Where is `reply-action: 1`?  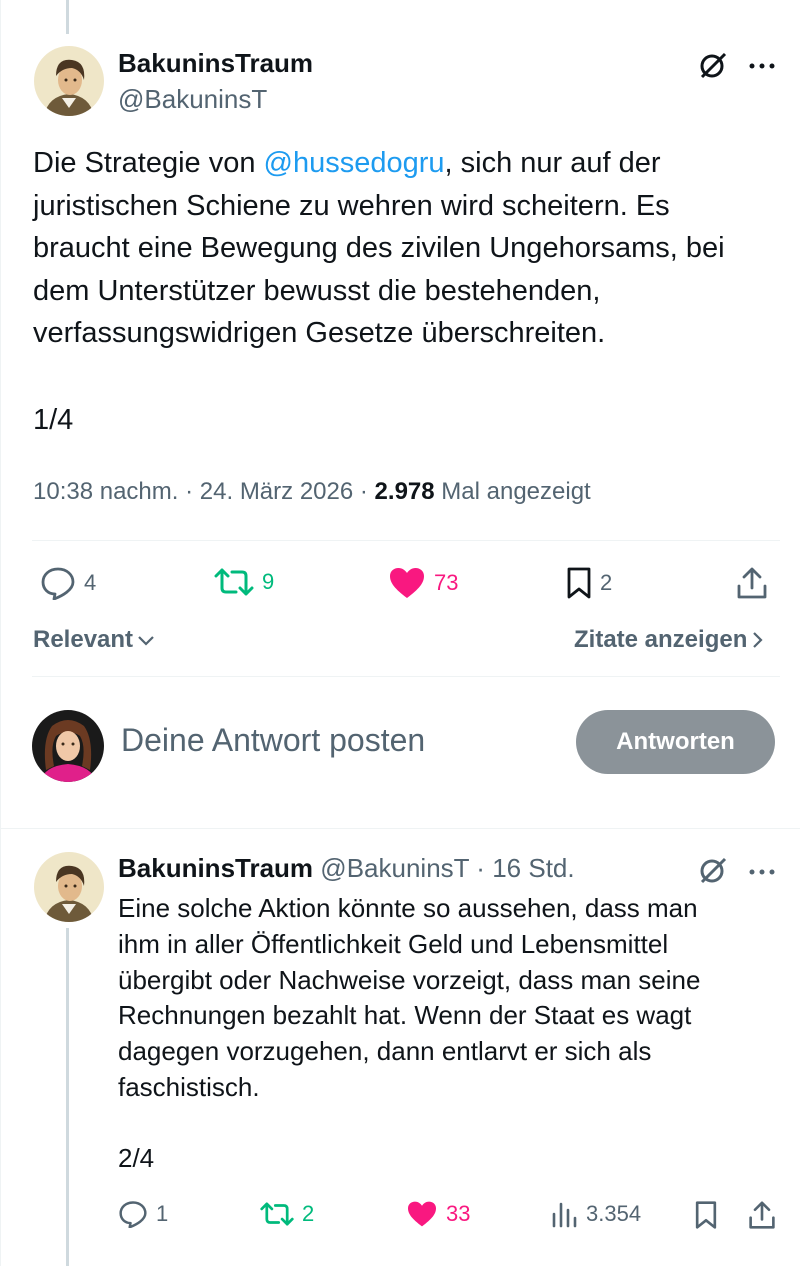
reply-action: 1 is located at coordinates (143, 1214).